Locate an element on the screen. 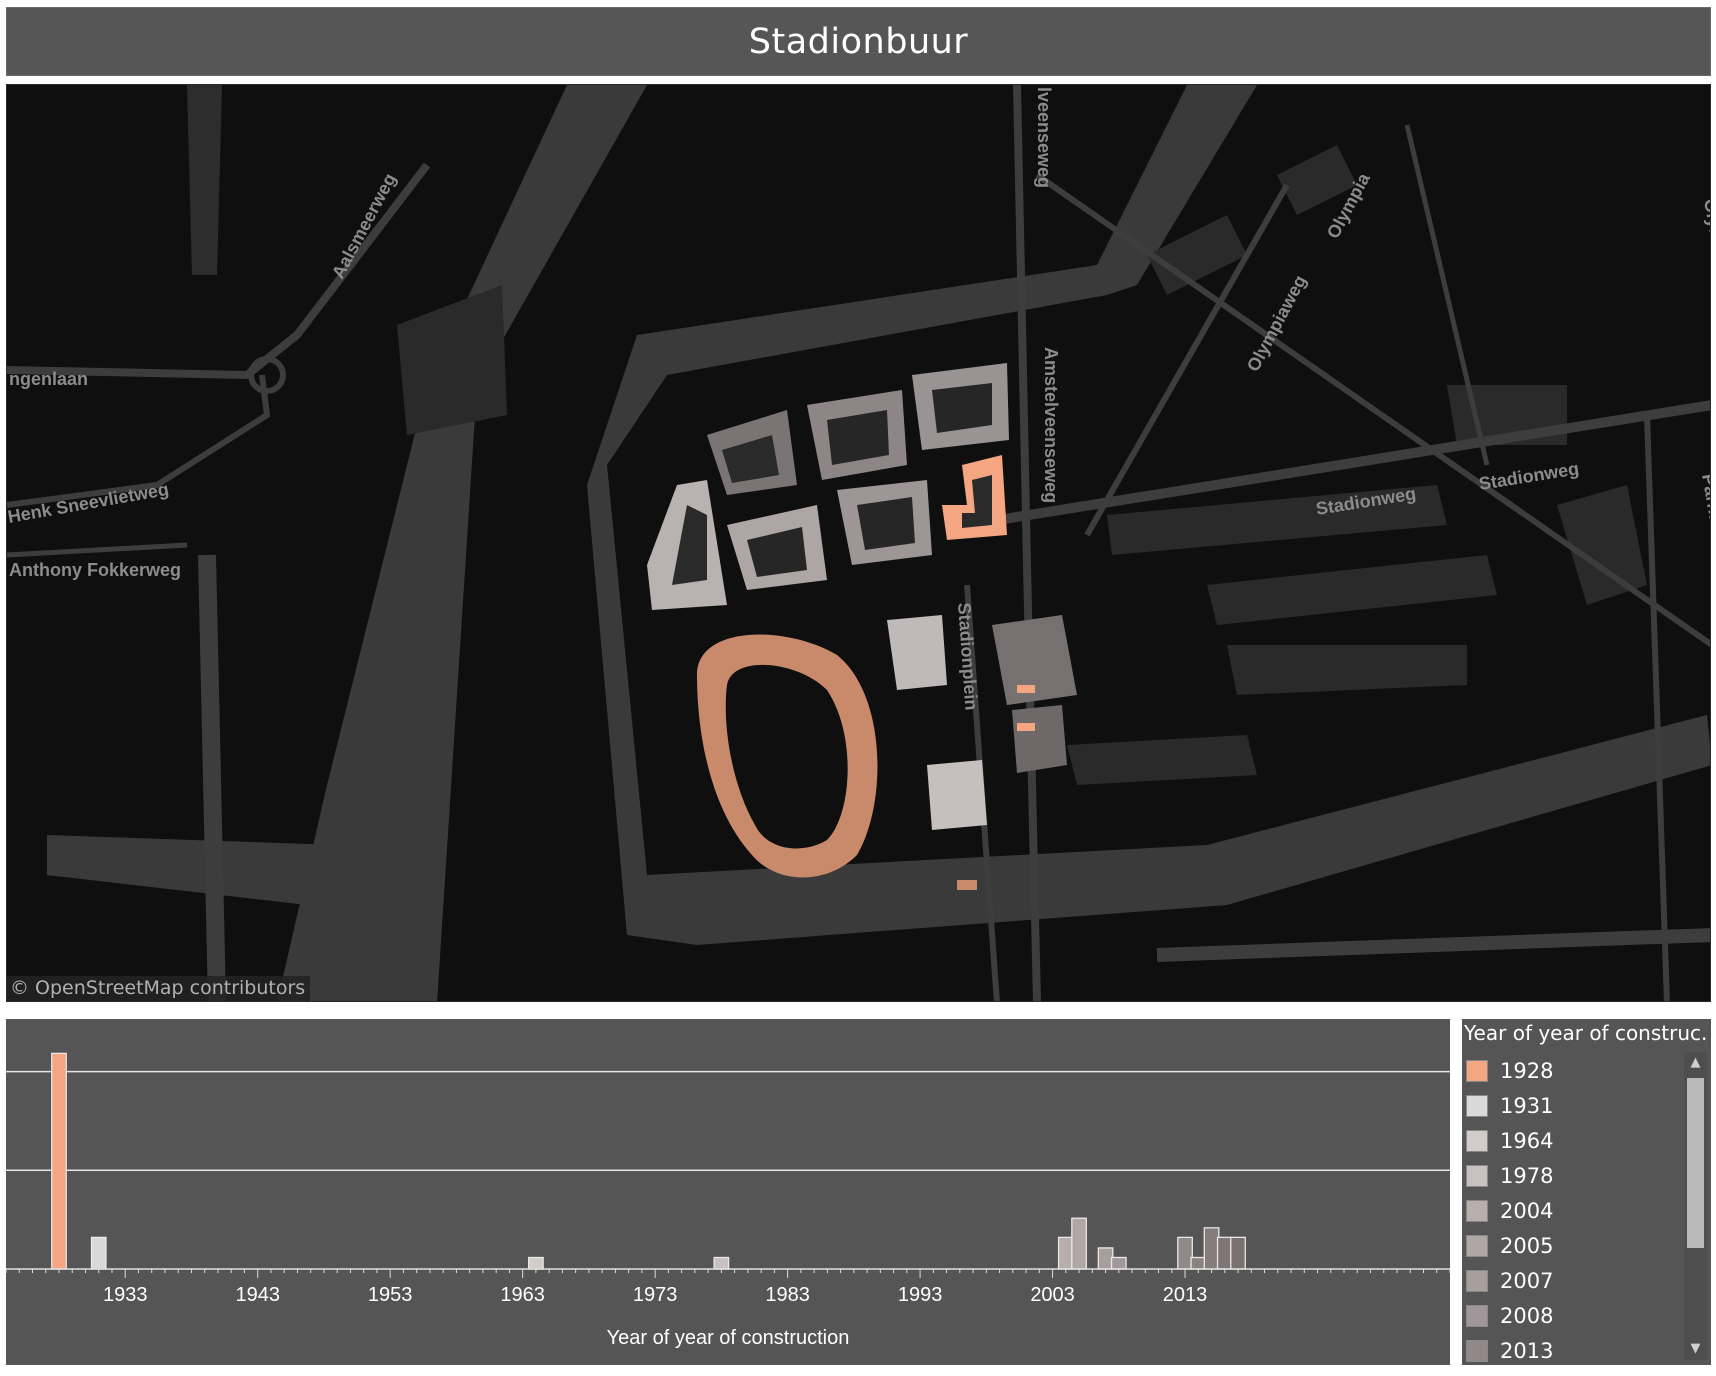 The width and height of the screenshot is (1716, 1376). dashboard-title: Stadionbuur is located at coordinates (858, 41).